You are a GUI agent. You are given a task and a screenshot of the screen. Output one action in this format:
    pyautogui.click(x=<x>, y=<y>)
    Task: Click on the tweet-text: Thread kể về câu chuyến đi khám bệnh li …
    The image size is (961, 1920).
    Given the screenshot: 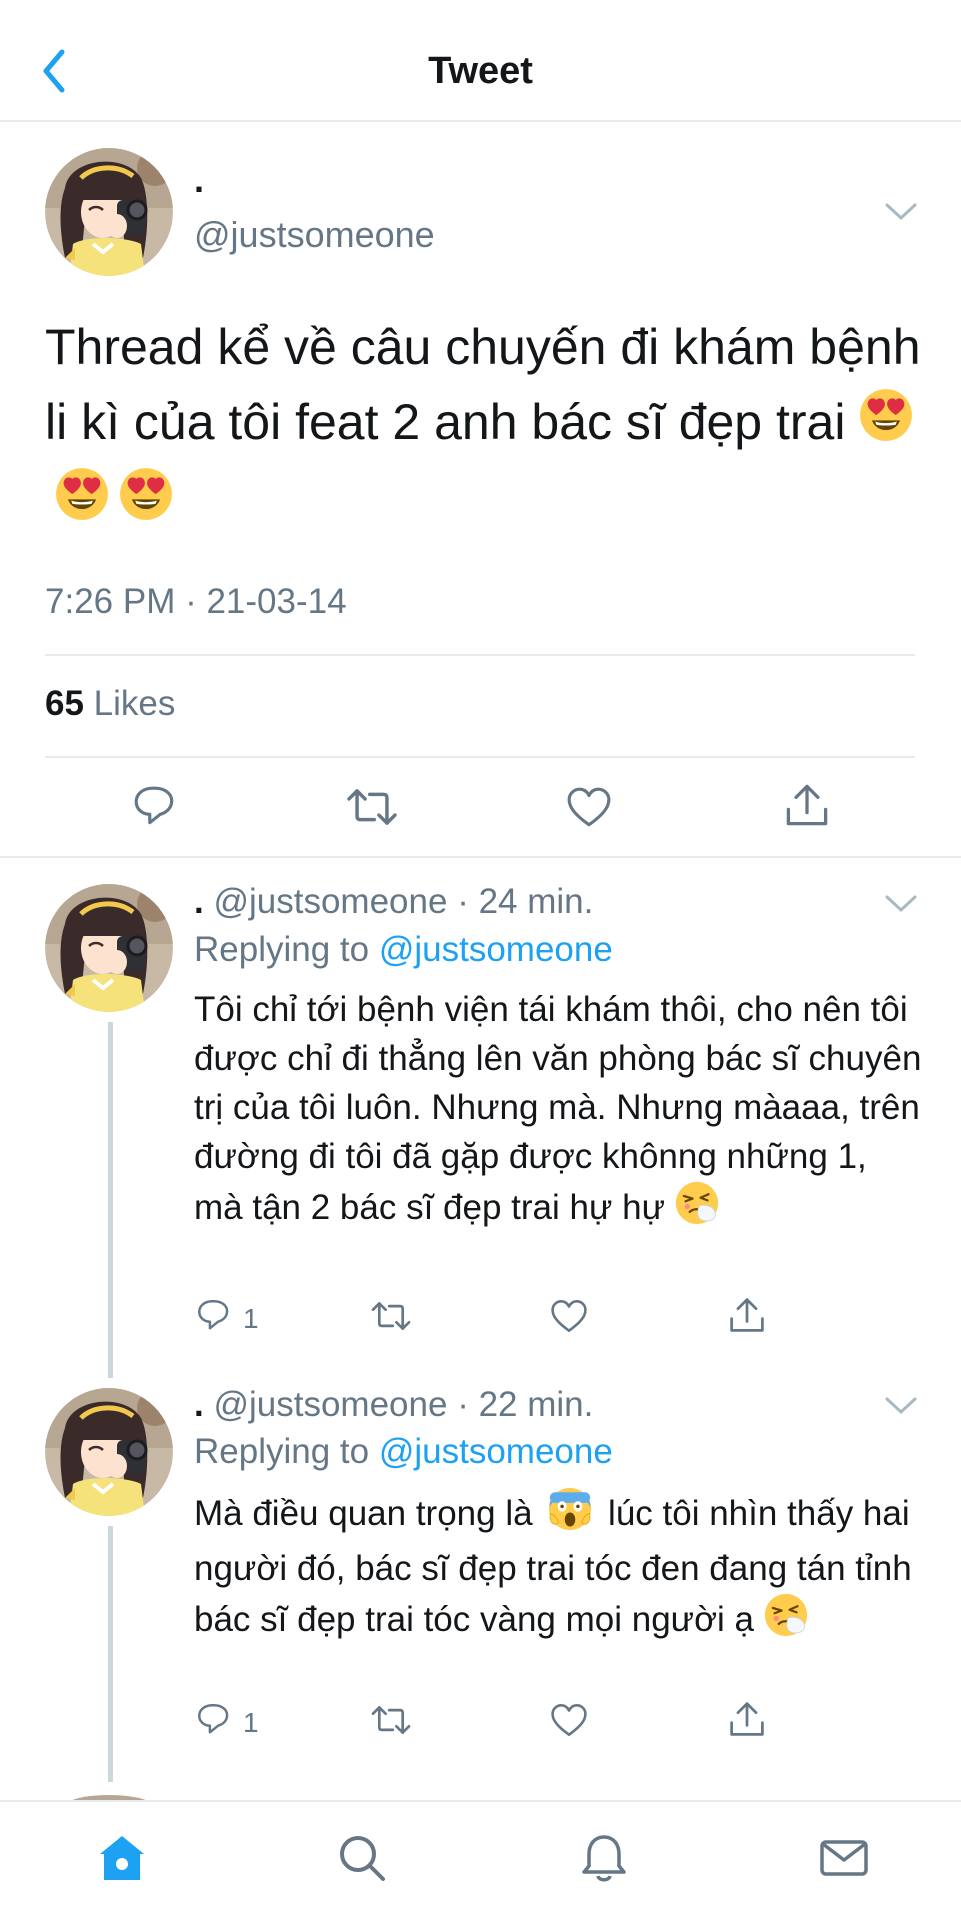 What is the action you would take?
    pyautogui.click(x=485, y=426)
    